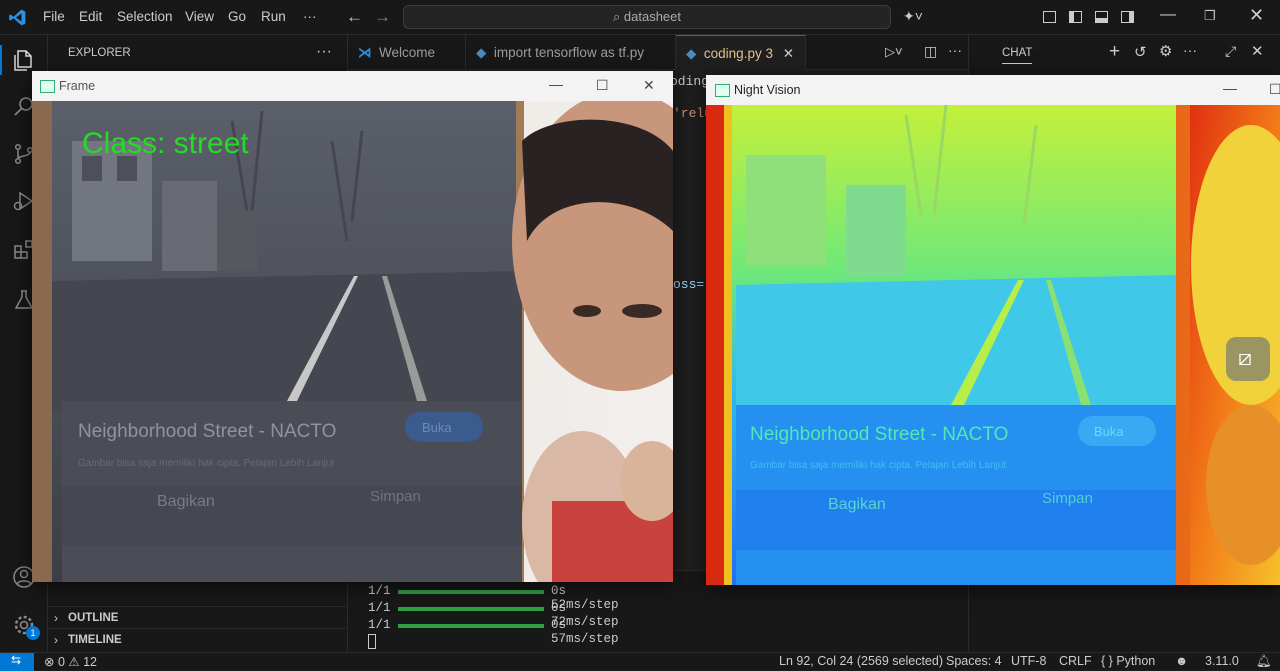 This screenshot has height=671, width=1280. I want to click on class-overlay: Class: street, so click(165, 143).